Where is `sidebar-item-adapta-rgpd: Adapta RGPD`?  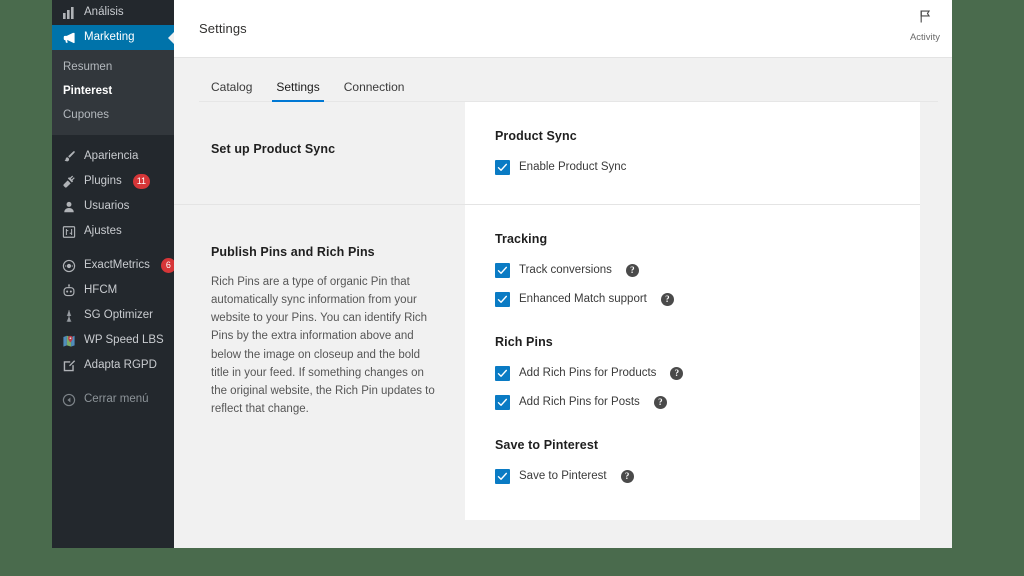 sidebar-item-adapta-rgpd: Adapta RGPD is located at coordinates (113, 365).